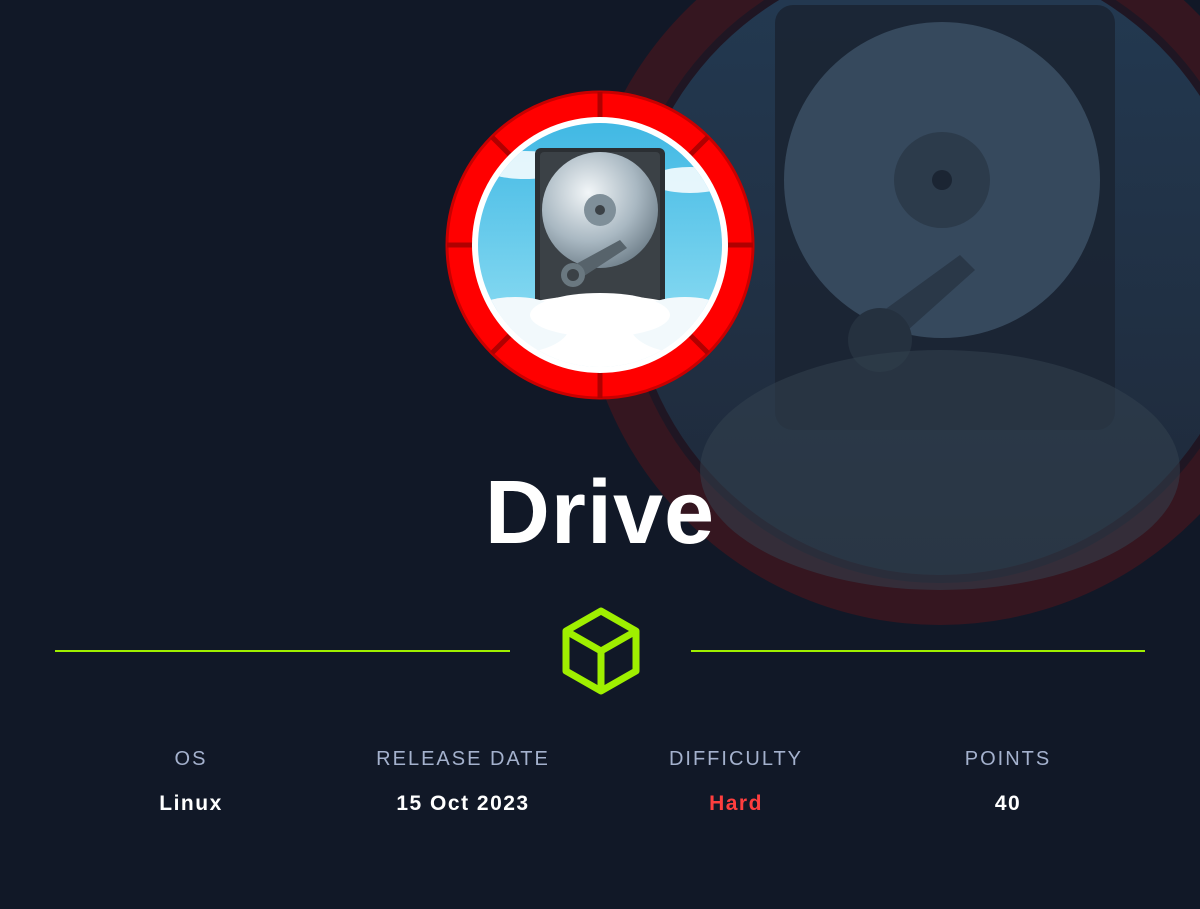 The width and height of the screenshot is (1200, 909). I want to click on stat-release-date: RELEASE DATE 15 Oct 2023, so click(463, 781).